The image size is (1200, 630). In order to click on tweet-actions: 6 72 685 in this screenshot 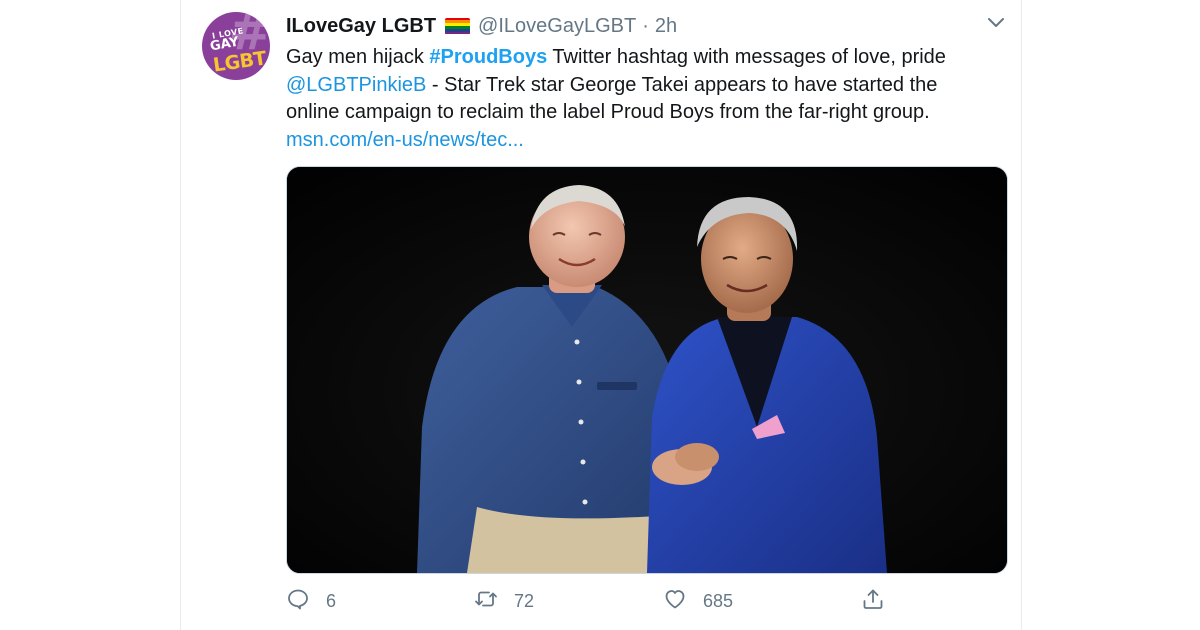, I will do `click(646, 601)`.